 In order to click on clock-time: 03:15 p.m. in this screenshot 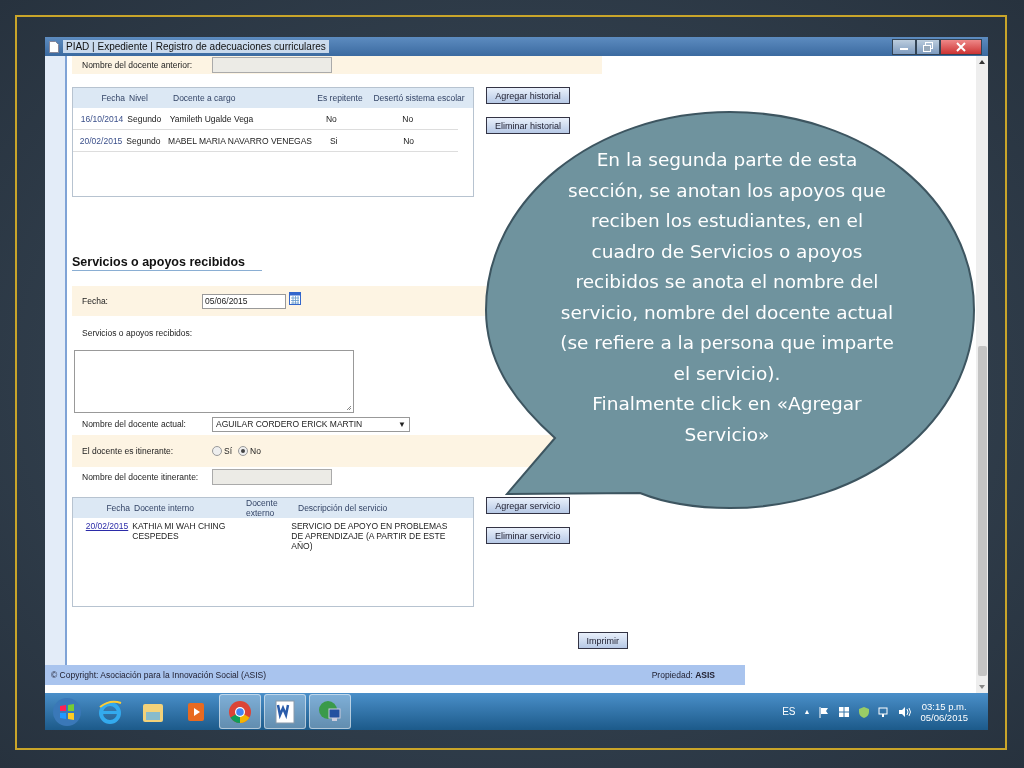, I will do `click(944, 706)`.